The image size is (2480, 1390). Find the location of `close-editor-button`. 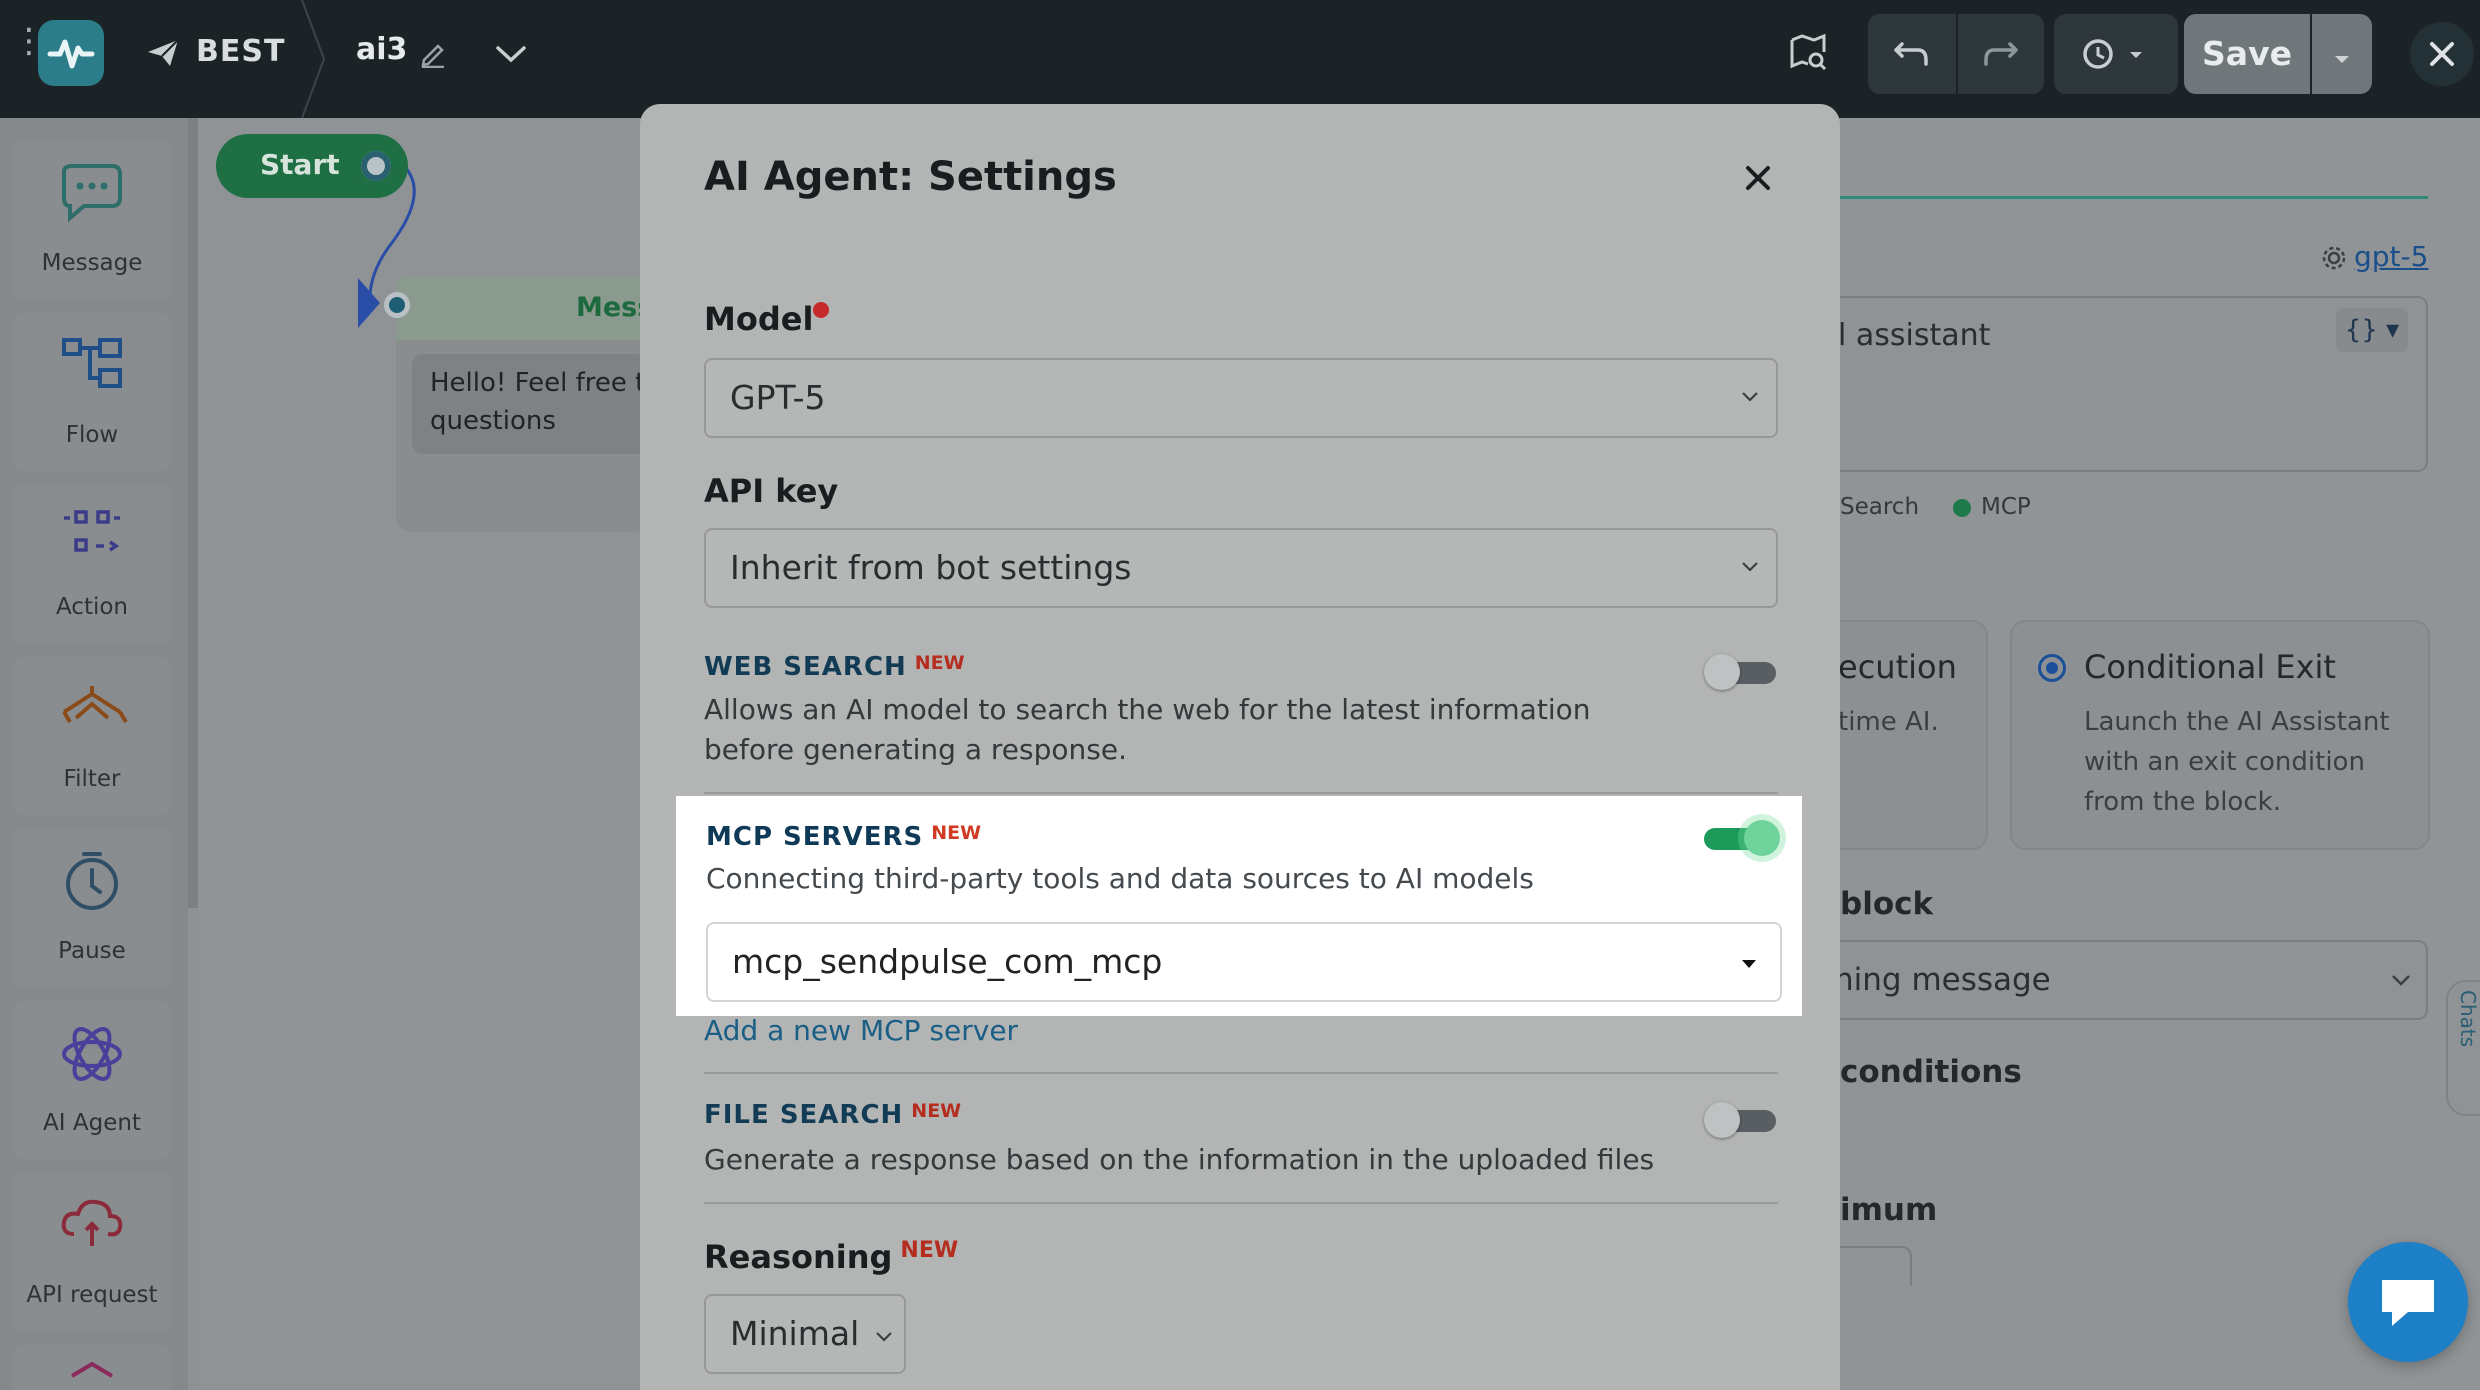

close-editor-button is located at coordinates (2442, 54).